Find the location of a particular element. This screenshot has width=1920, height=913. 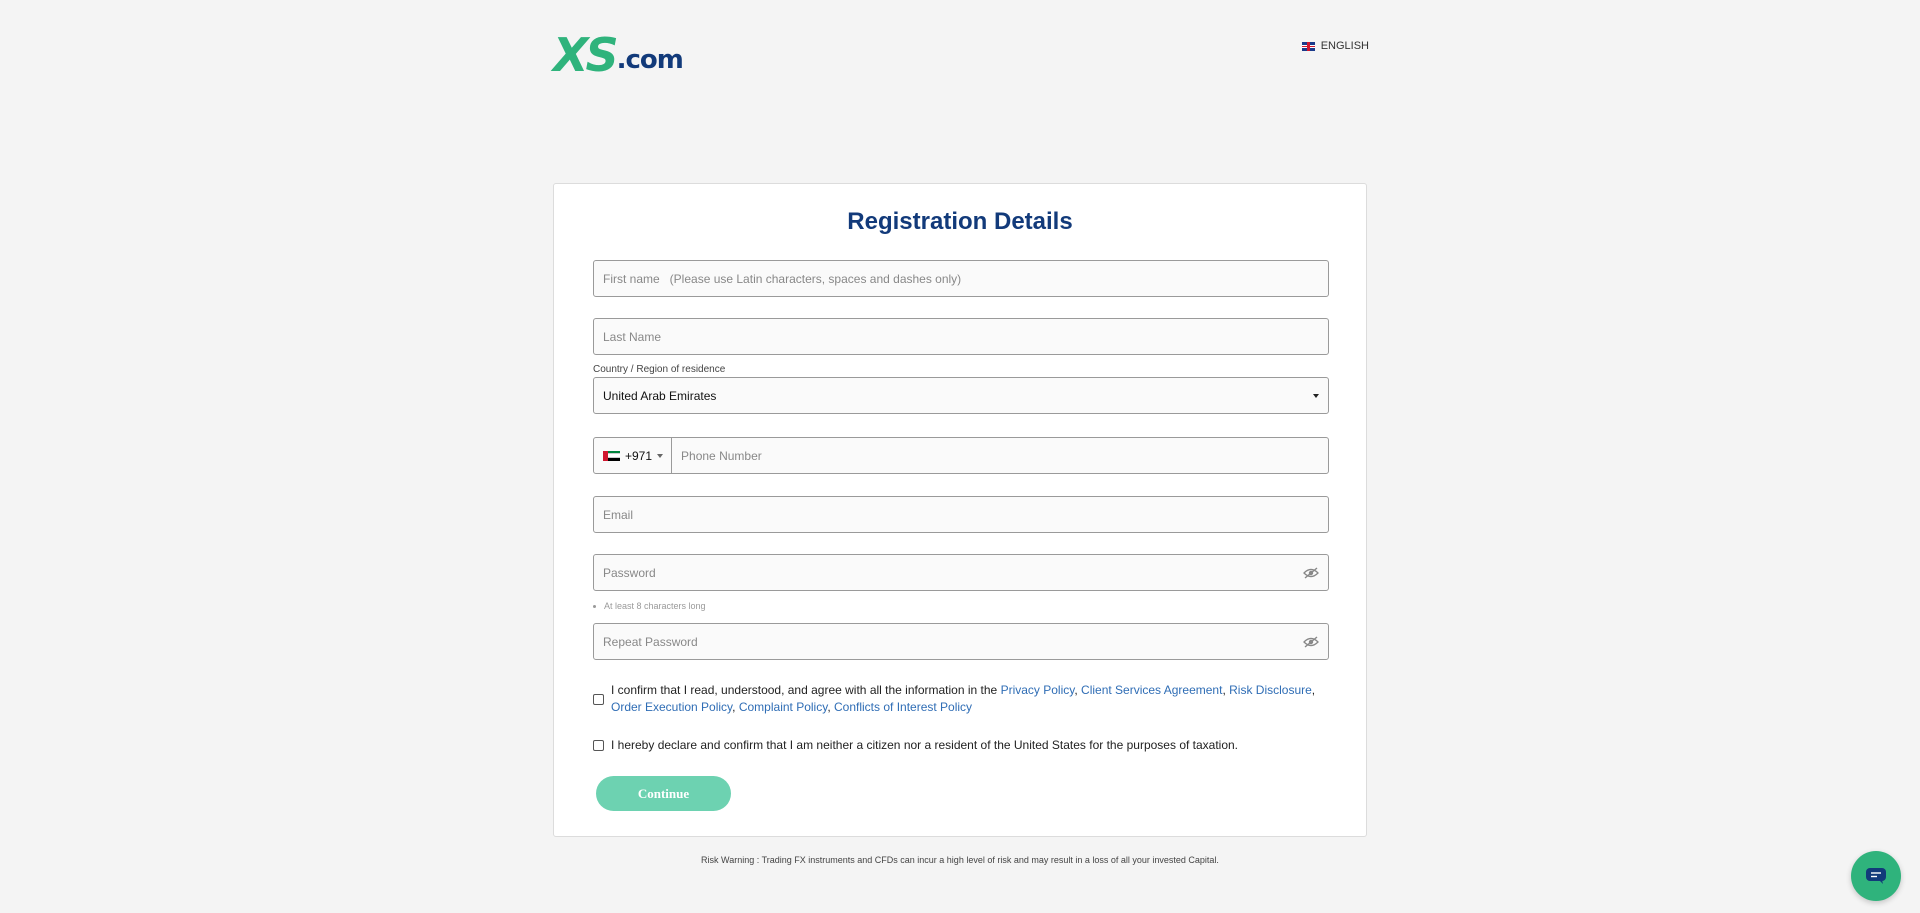

chat-bubble-icon is located at coordinates (1876, 876).